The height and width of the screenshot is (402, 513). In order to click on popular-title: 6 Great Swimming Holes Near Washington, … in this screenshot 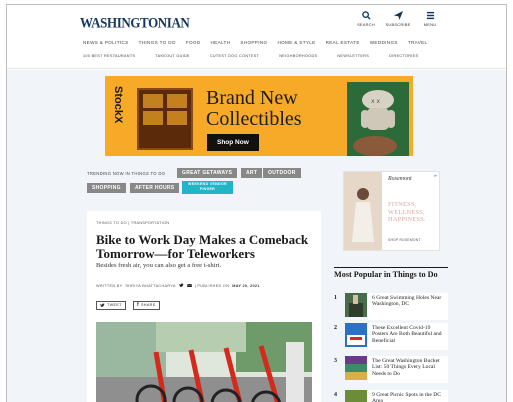, I will do `click(408, 306)`.